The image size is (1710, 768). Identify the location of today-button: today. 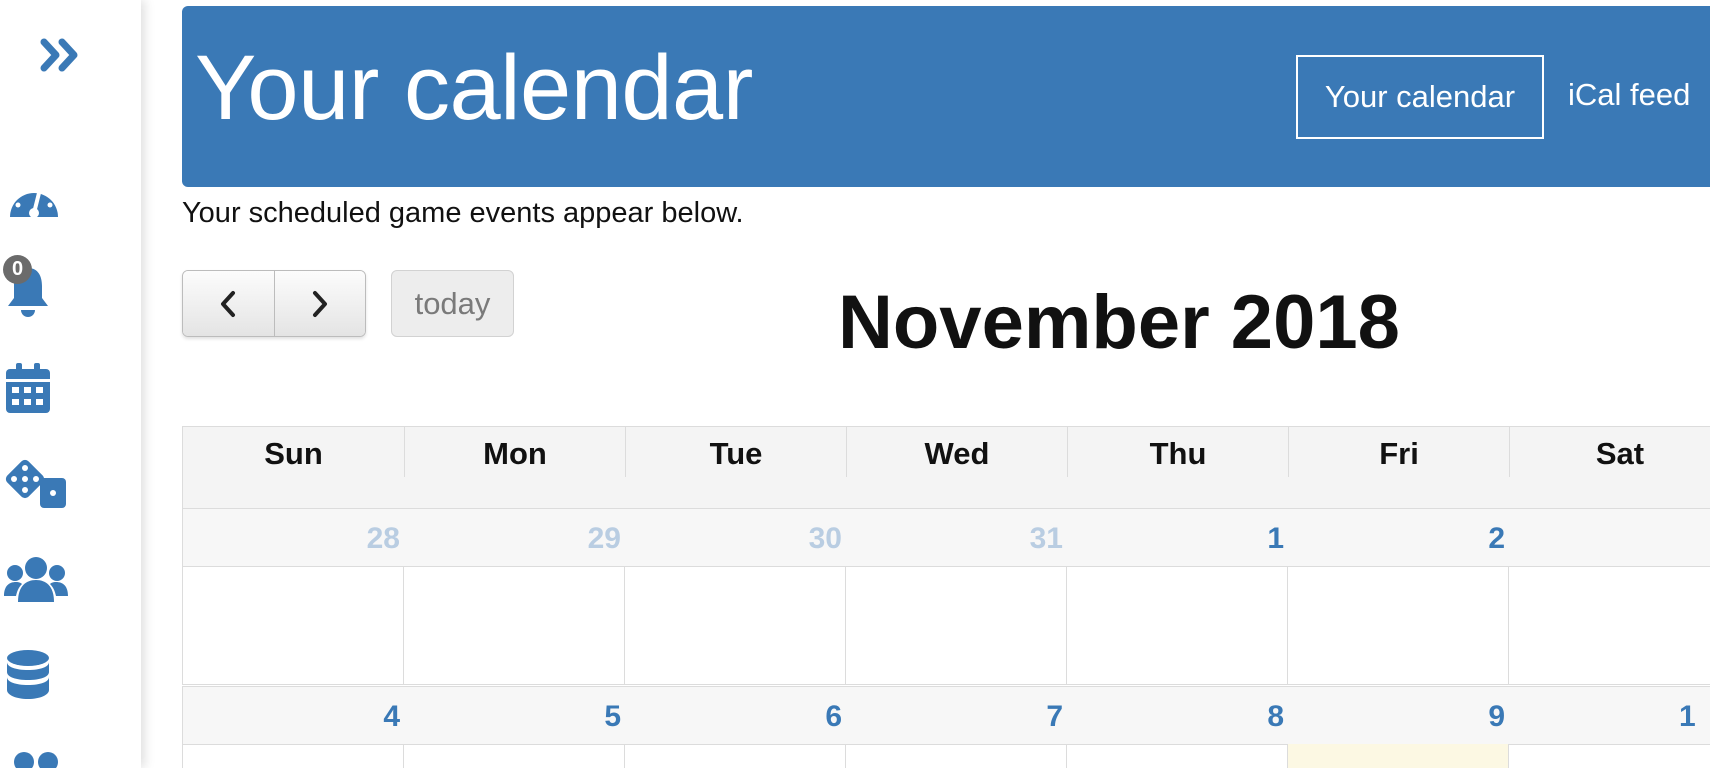
(452, 303).